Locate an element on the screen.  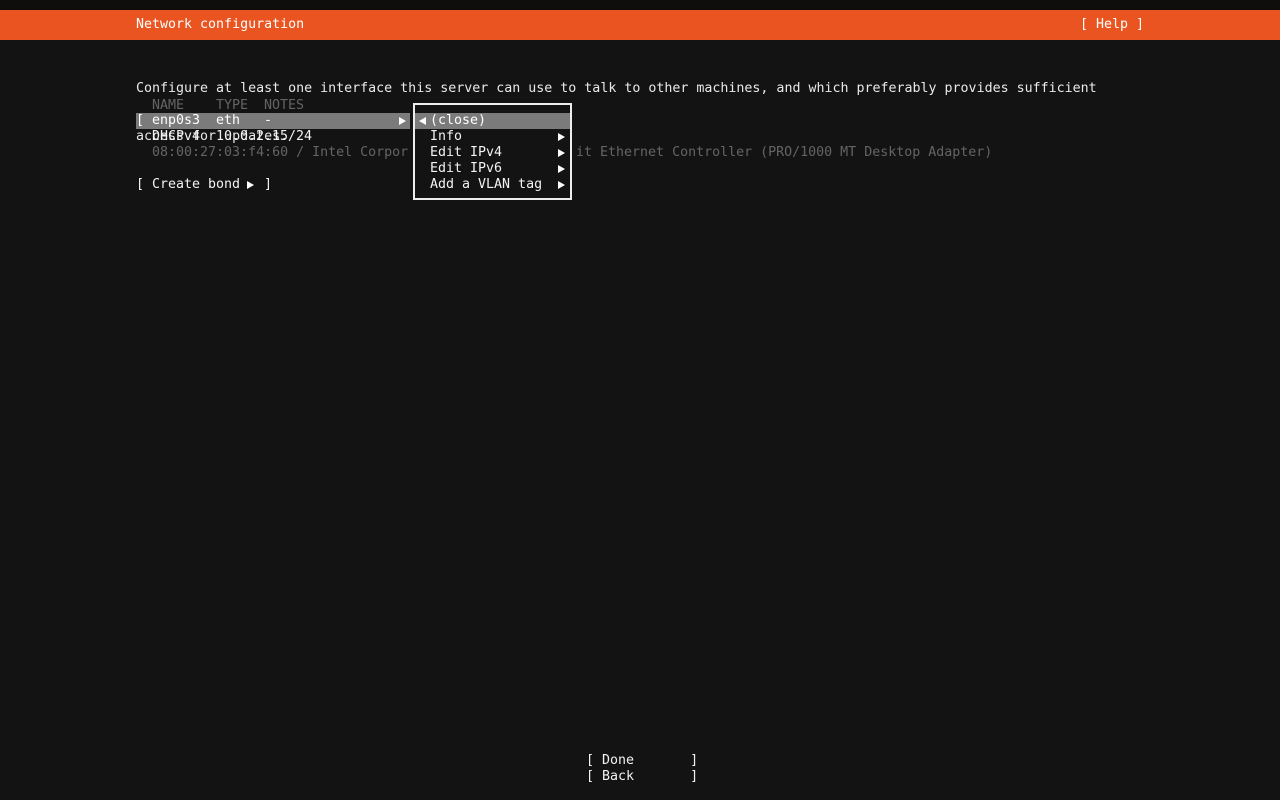
create-bond-close-bracket: ] is located at coordinates (268, 184).